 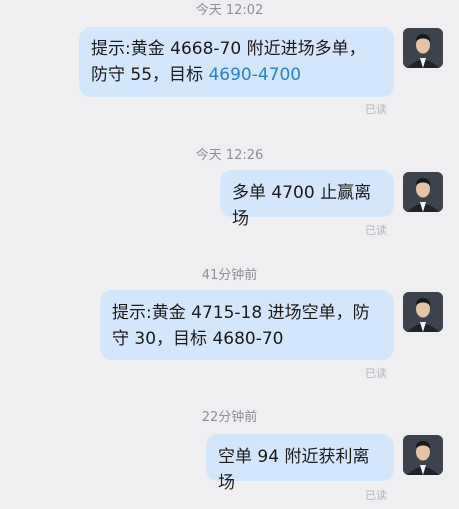 I want to click on message-text: 提示:黄金 4715-18 进场空单，防守 30，目标 4680-70, so click(x=241, y=326).